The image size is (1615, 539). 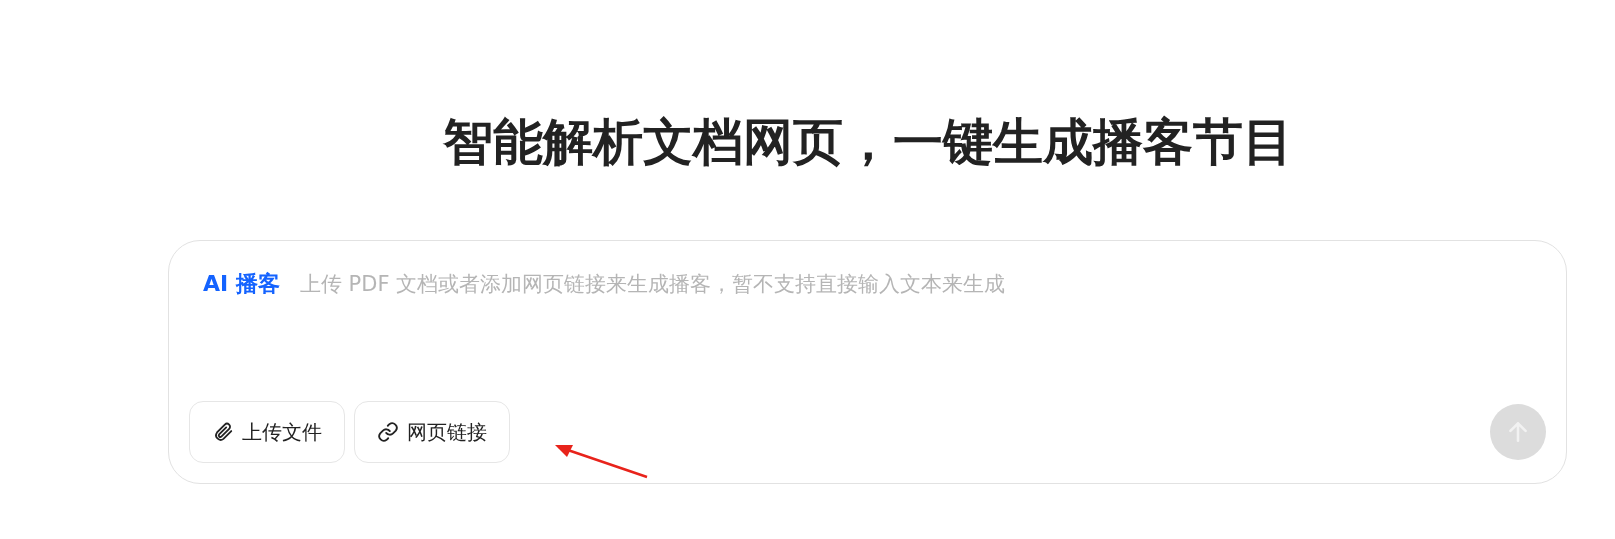 I want to click on link-icon, so click(x=388, y=432).